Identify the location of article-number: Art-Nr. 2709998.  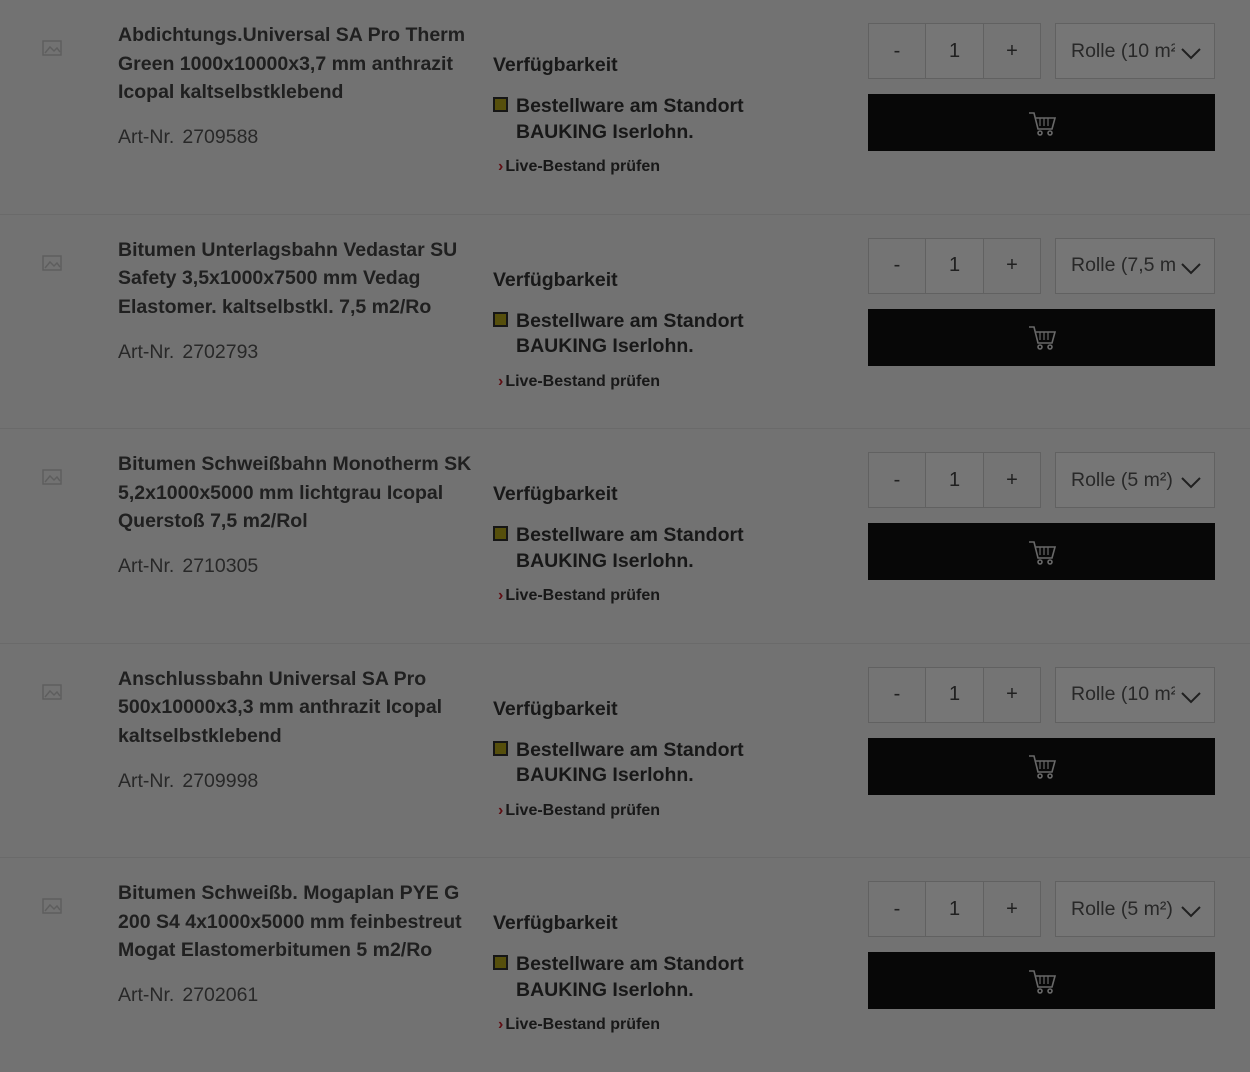
(188, 781).